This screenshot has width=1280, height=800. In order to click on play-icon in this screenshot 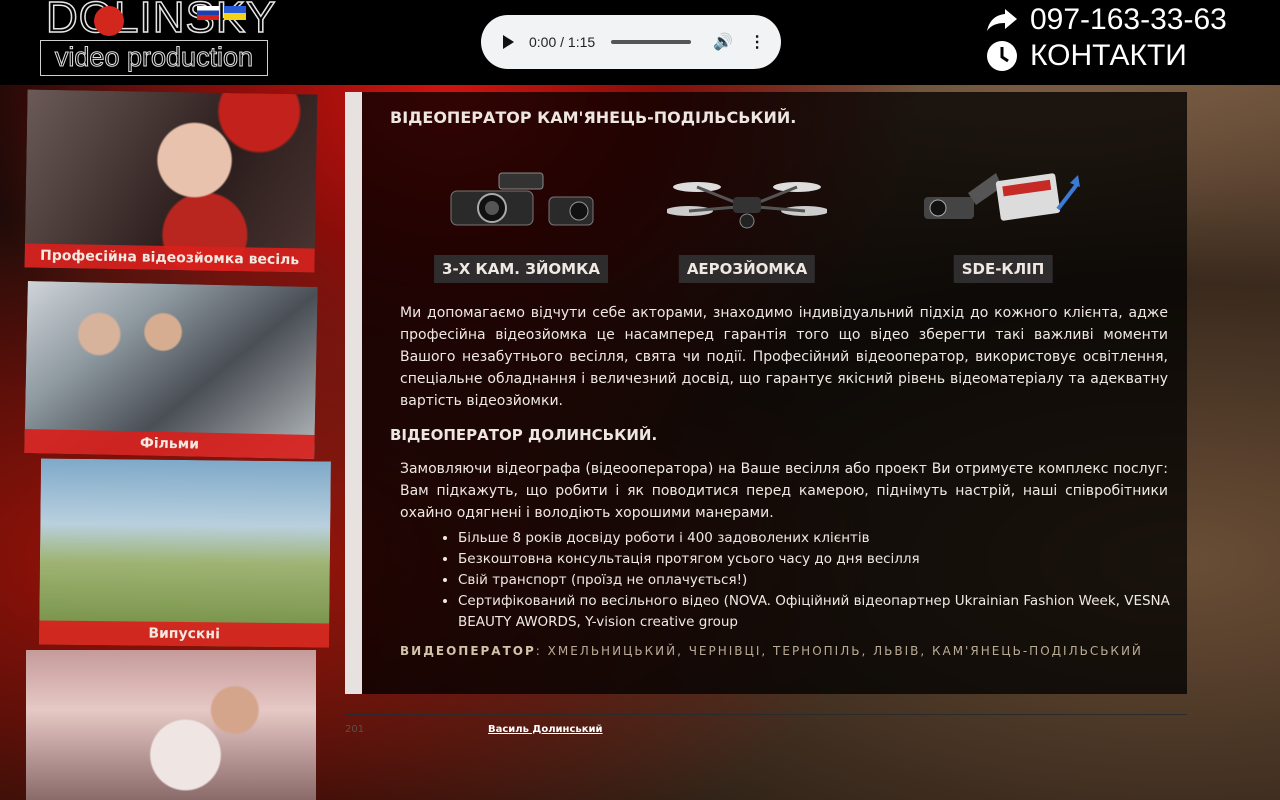, I will do `click(508, 42)`.